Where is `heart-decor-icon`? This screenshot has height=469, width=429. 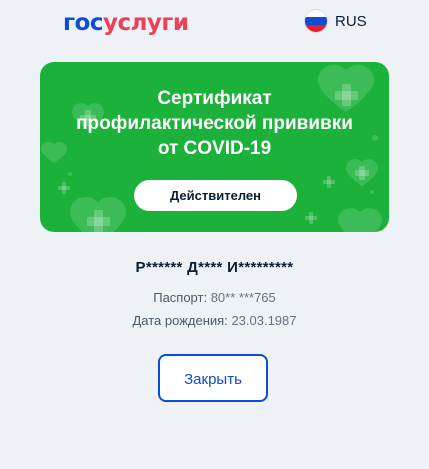
heart-decor-icon is located at coordinates (360, 220).